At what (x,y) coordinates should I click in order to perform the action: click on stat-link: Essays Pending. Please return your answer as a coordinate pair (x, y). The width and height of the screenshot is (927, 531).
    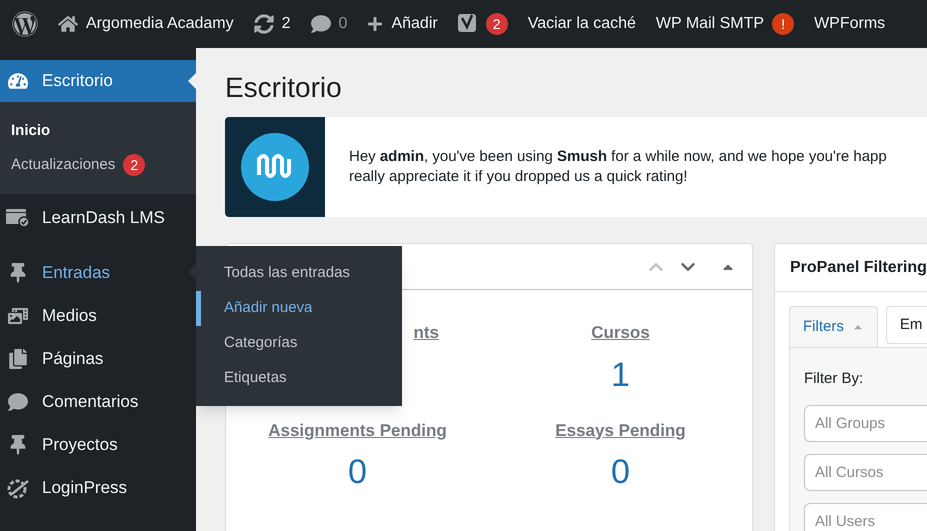
    Looking at the image, I should click on (620, 430).